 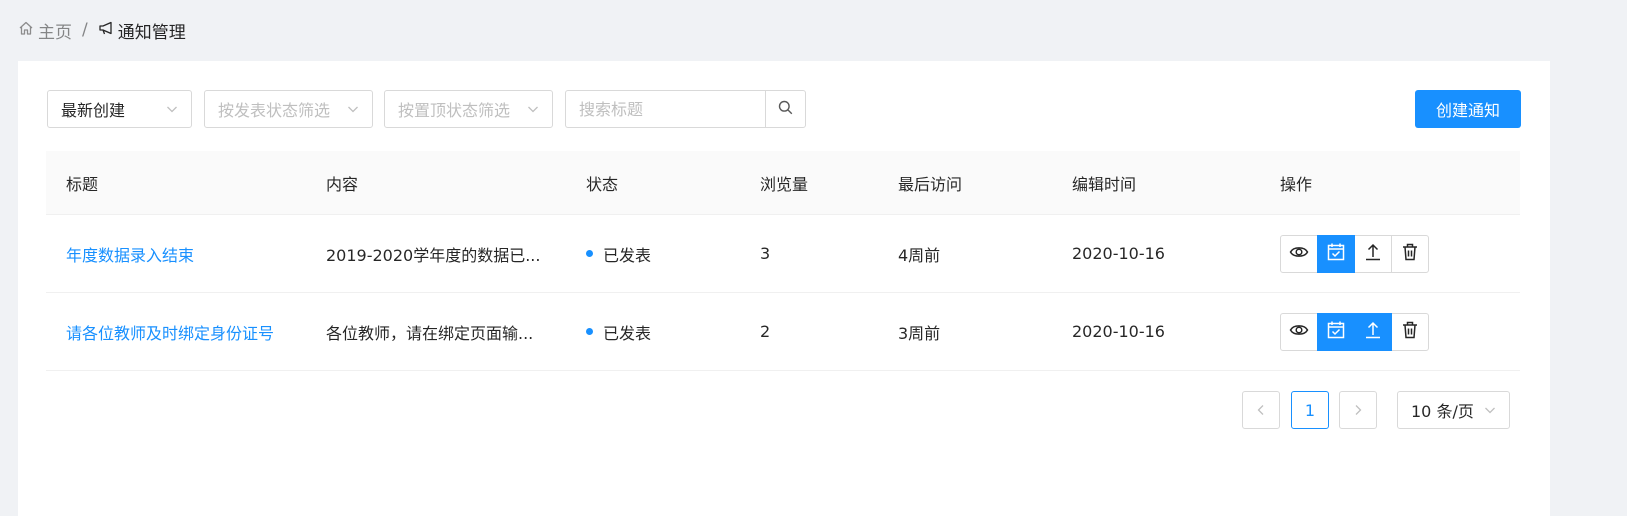 I want to click on column-header-last-visit: 最后访问, so click(x=930, y=182).